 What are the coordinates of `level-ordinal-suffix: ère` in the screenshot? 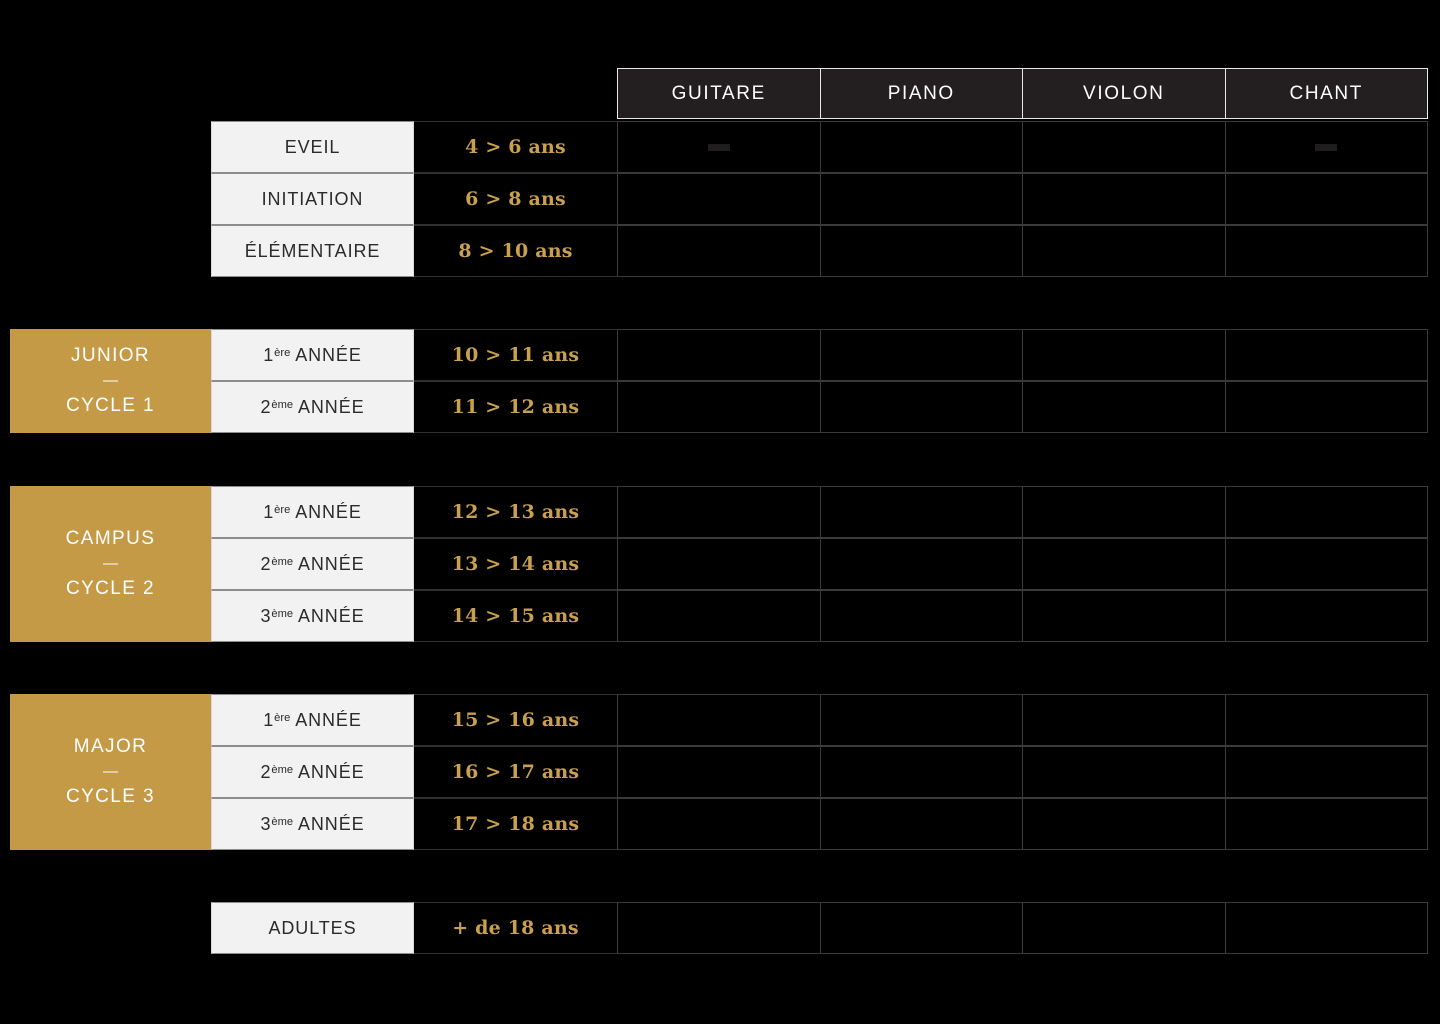 It's located at (282, 509).